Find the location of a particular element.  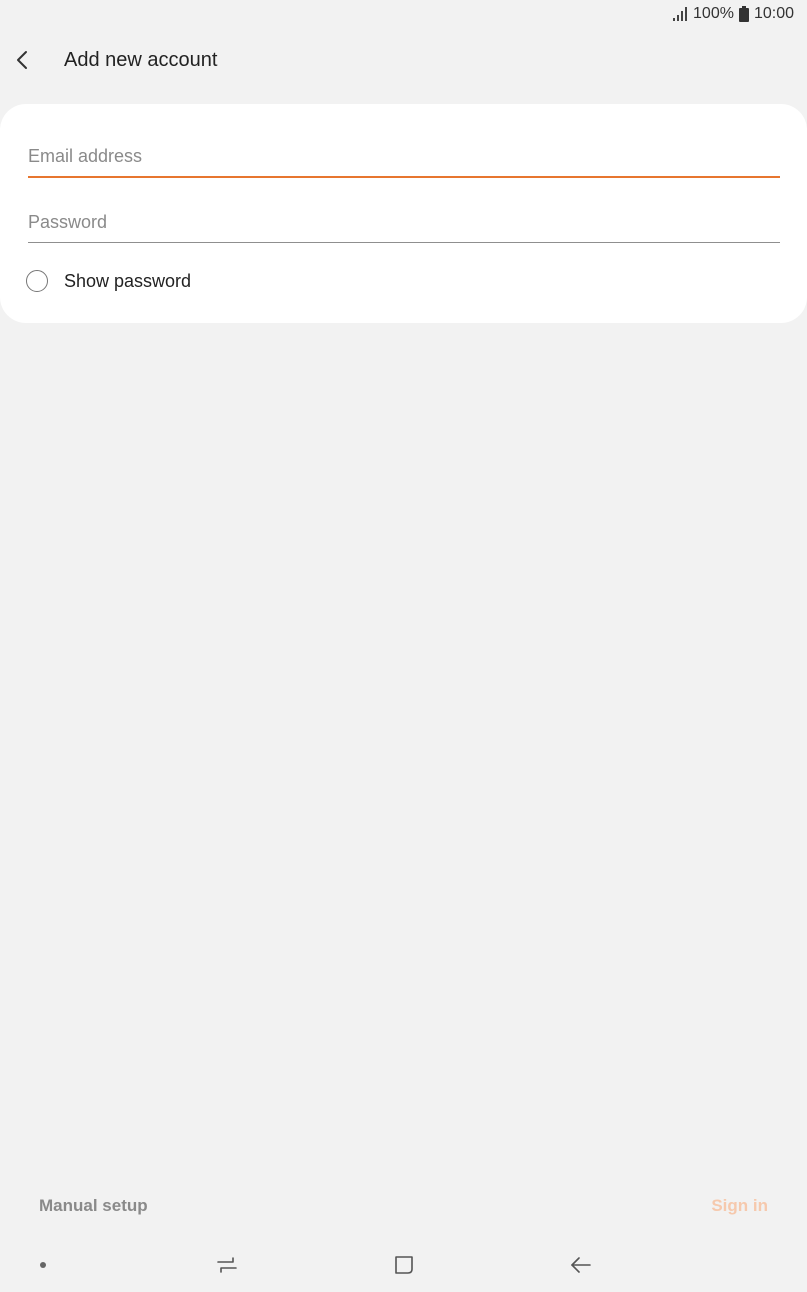

back-button is located at coordinates (39, 60).